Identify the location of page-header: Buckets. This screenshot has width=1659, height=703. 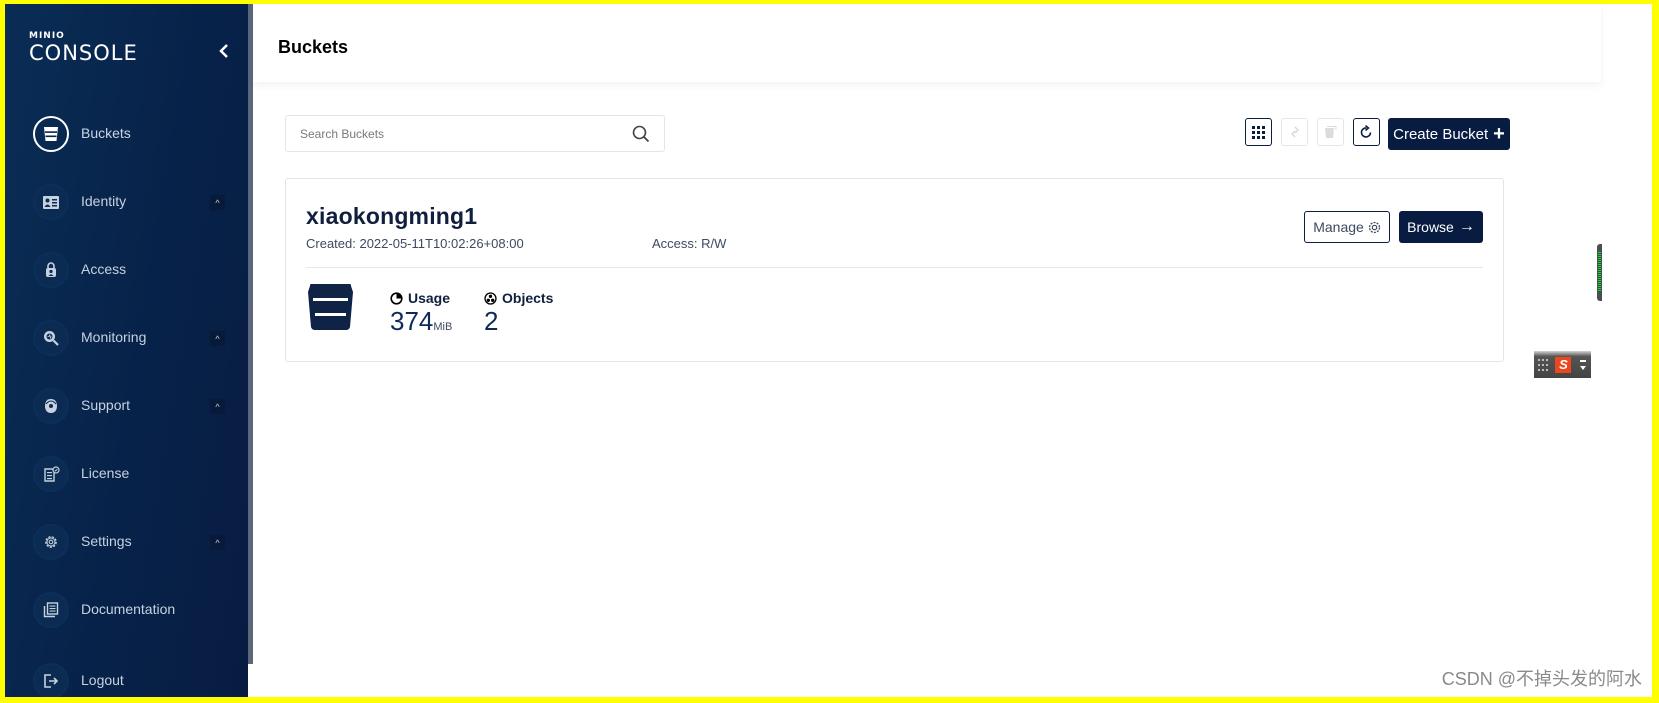
(927, 43).